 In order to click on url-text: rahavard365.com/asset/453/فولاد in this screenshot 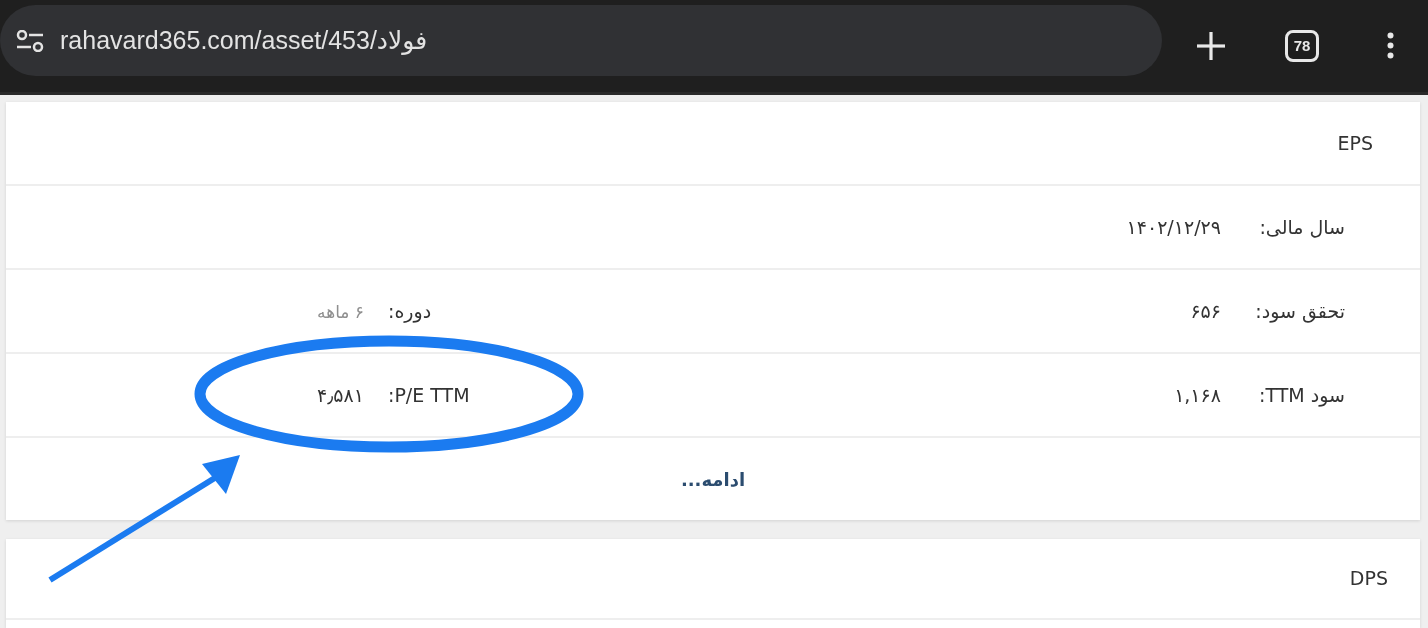, I will do `click(244, 40)`.